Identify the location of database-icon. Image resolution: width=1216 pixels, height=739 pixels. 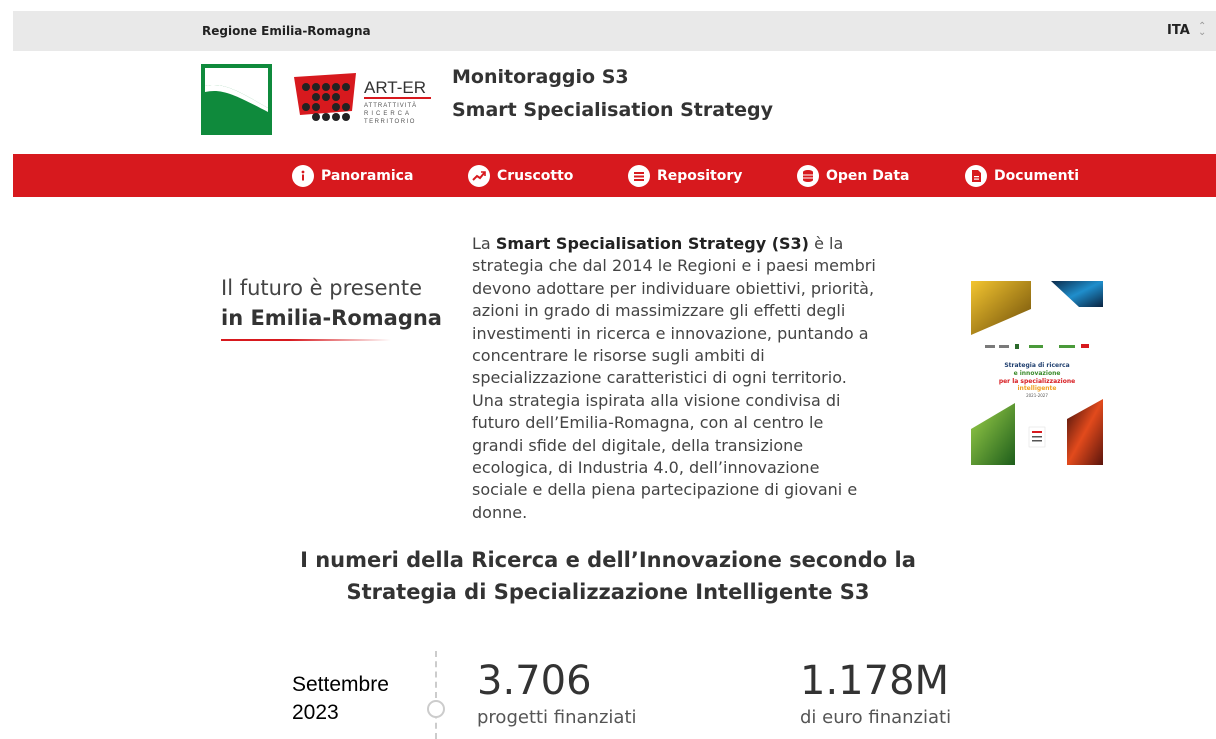
(808, 175).